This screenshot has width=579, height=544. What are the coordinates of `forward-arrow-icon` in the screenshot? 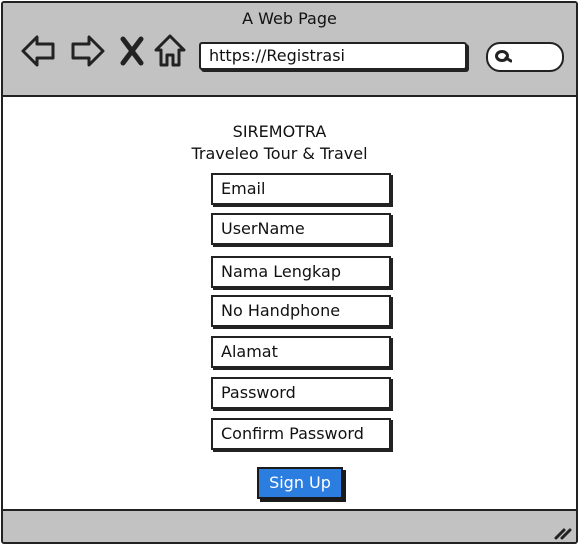 It's located at (87, 51).